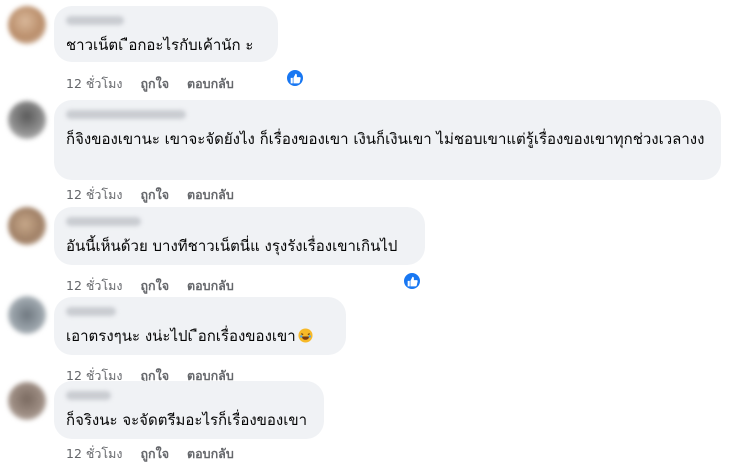 Image resolution: width=735 pixels, height=466 pixels. Describe the element at coordinates (160, 45) in the screenshot. I see `comment-text: ชาวเน็ตเ ือกอะไรกับเค้านัก ะ` at that location.